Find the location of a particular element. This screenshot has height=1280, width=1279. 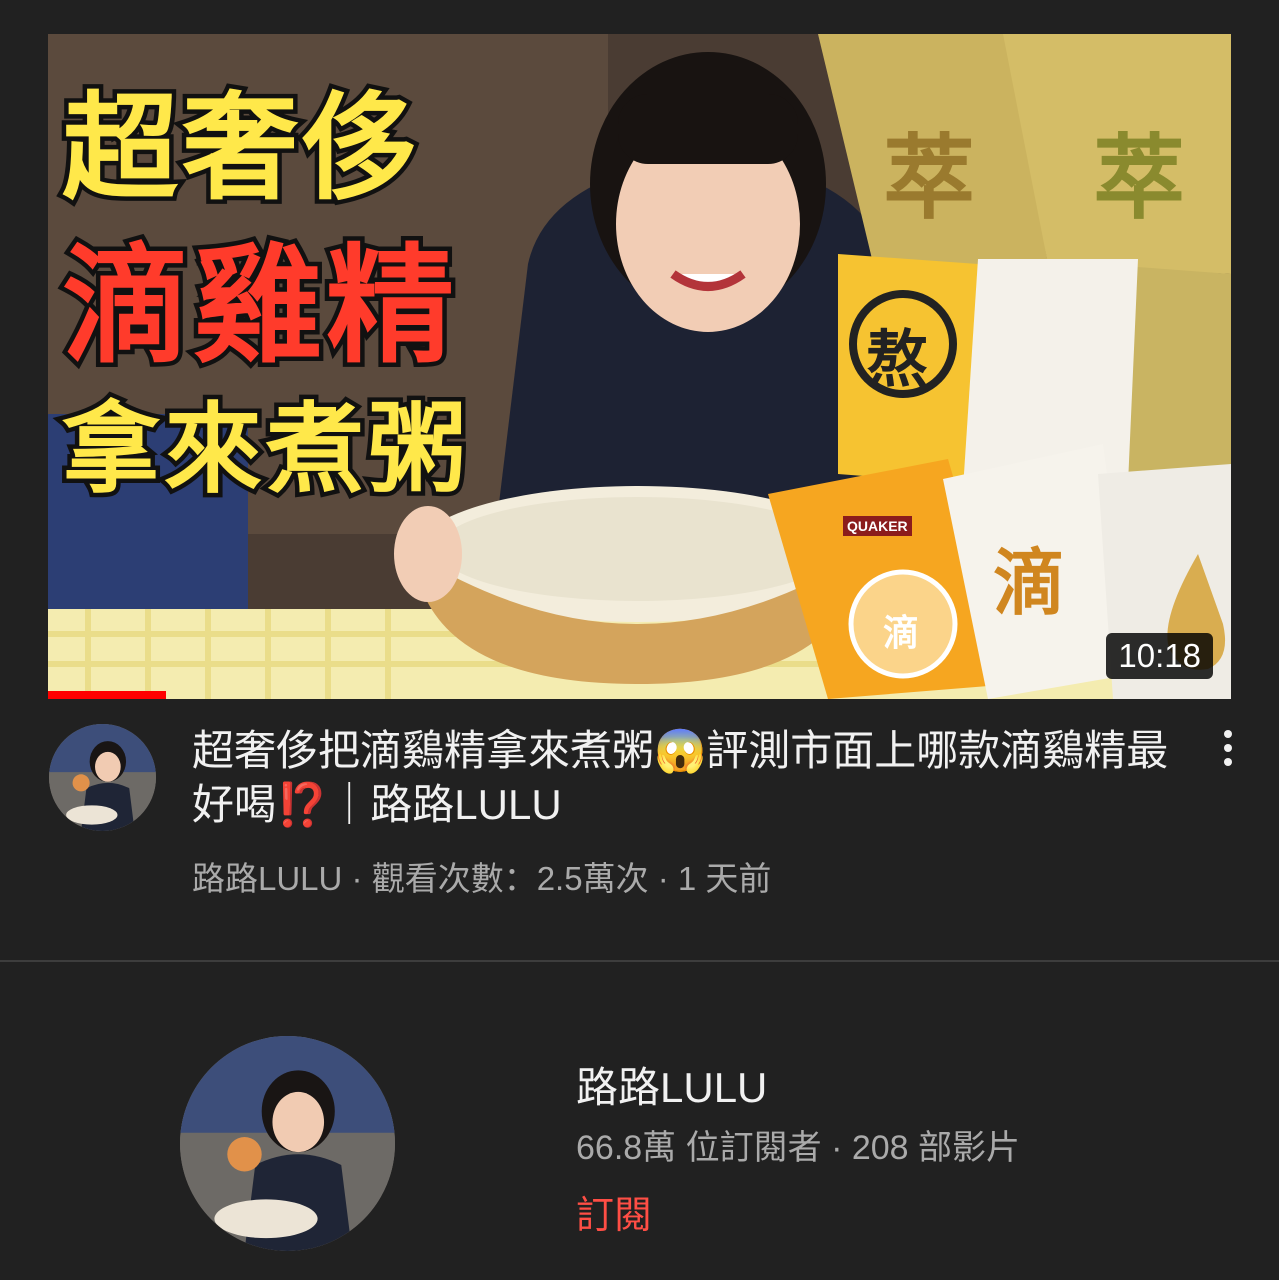

watch-progress-bar is located at coordinates (107, 695).